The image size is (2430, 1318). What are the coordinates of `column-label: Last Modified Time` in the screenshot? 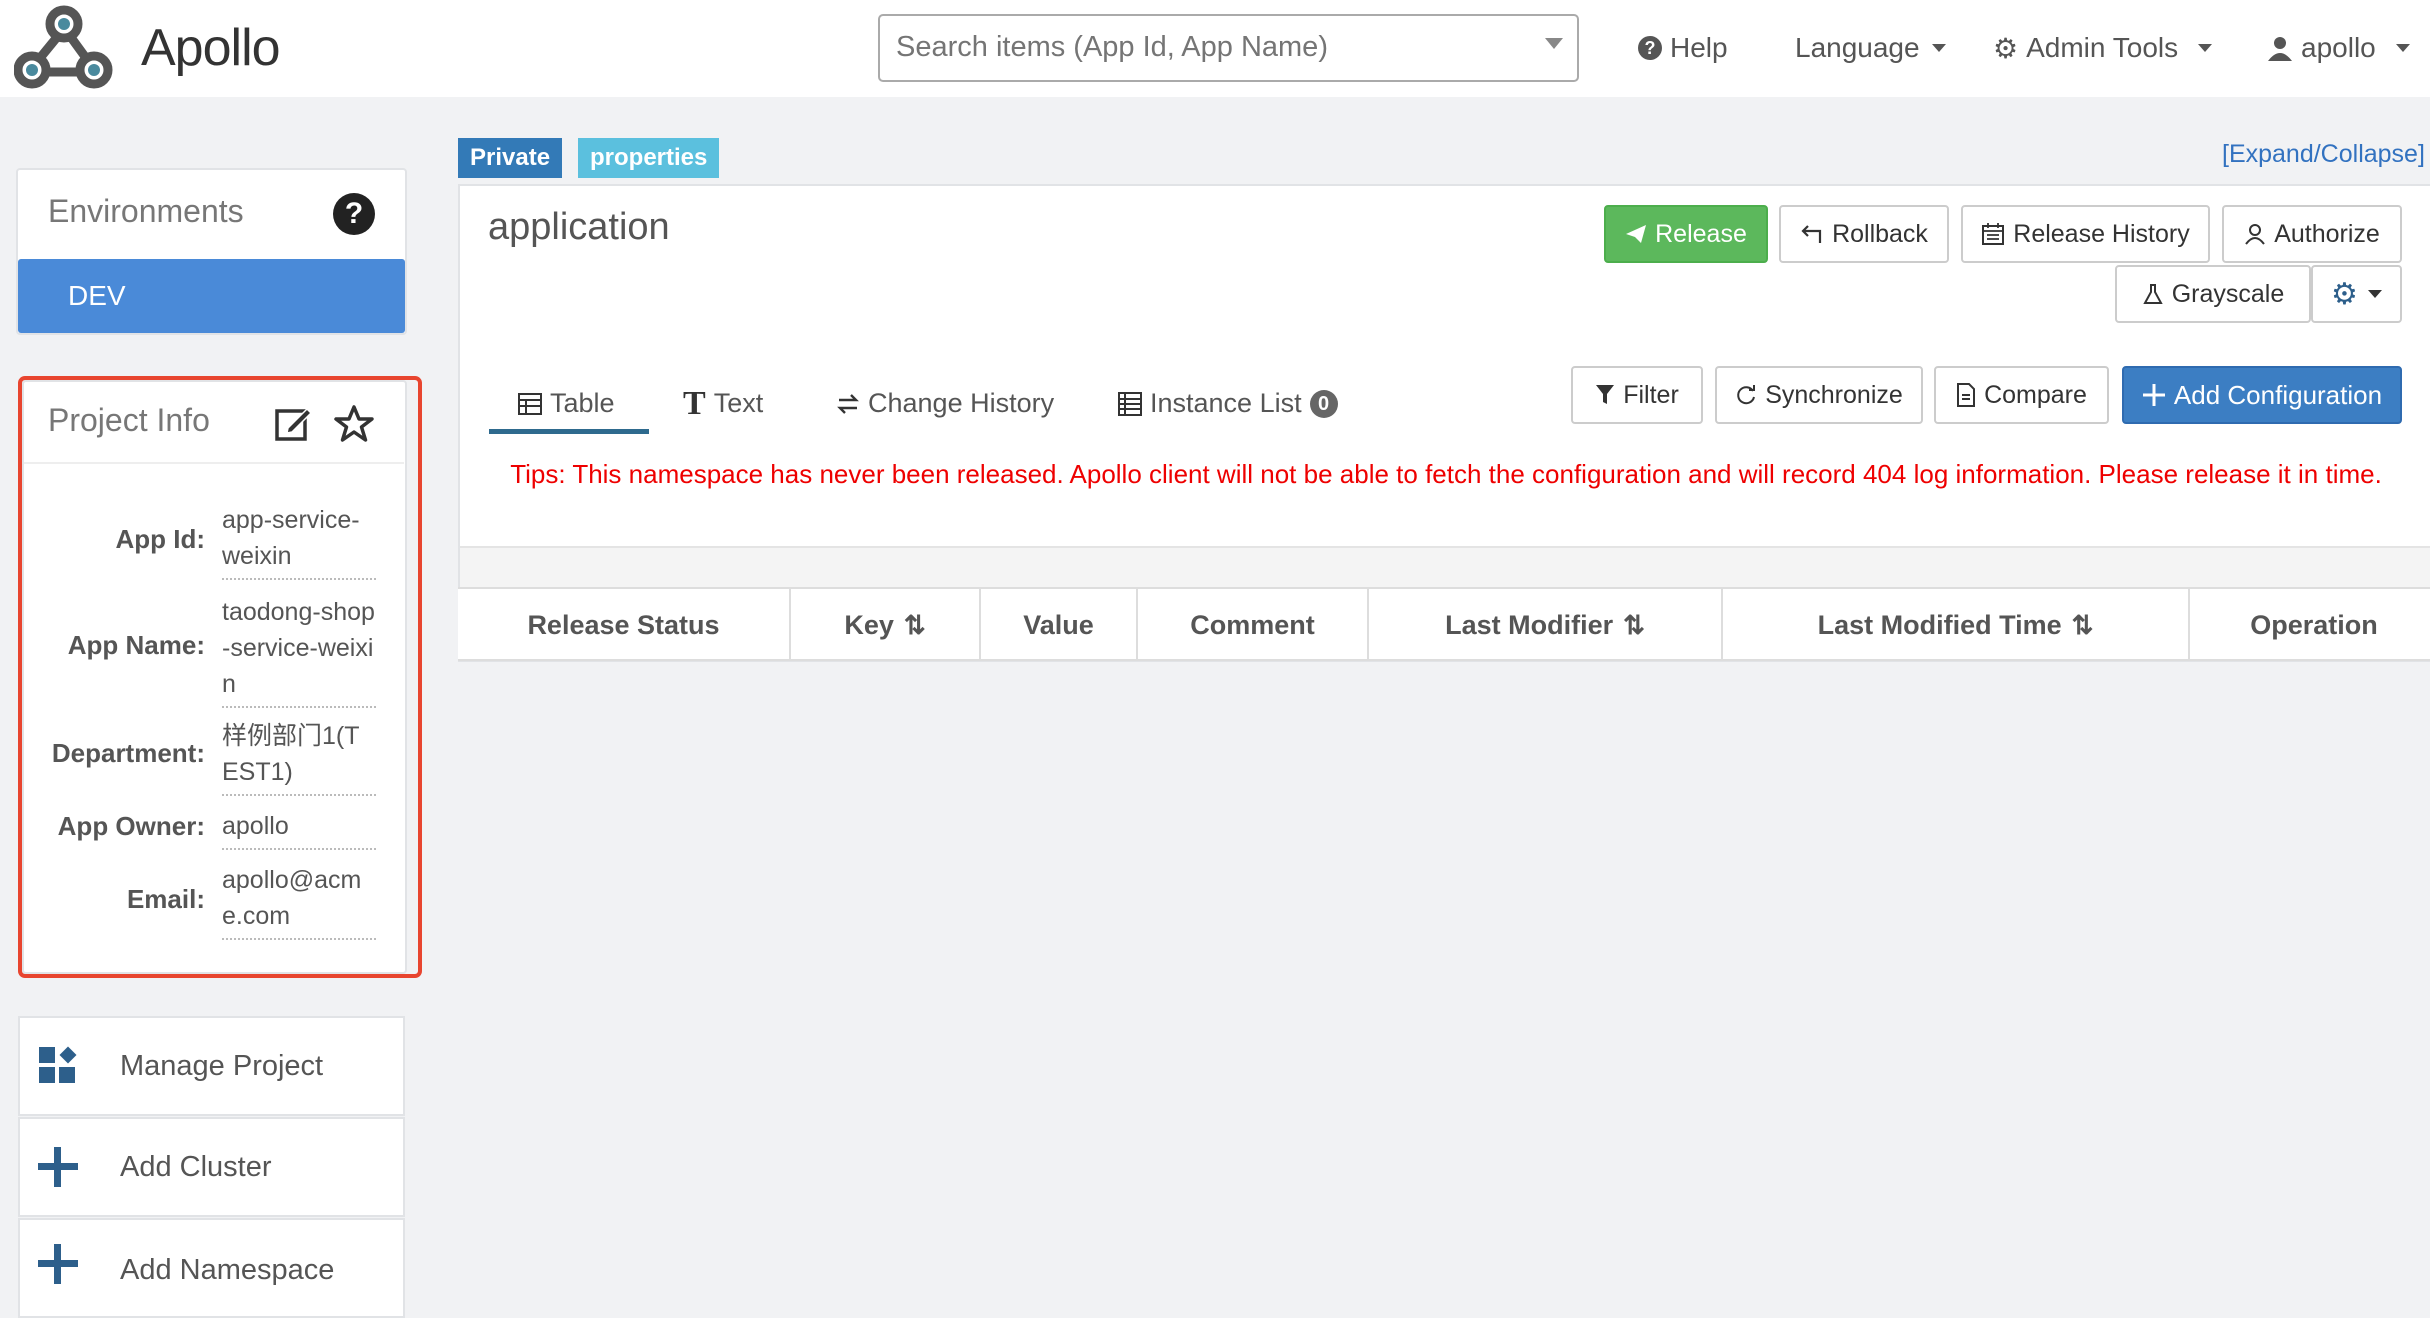 It's located at (1939, 624).